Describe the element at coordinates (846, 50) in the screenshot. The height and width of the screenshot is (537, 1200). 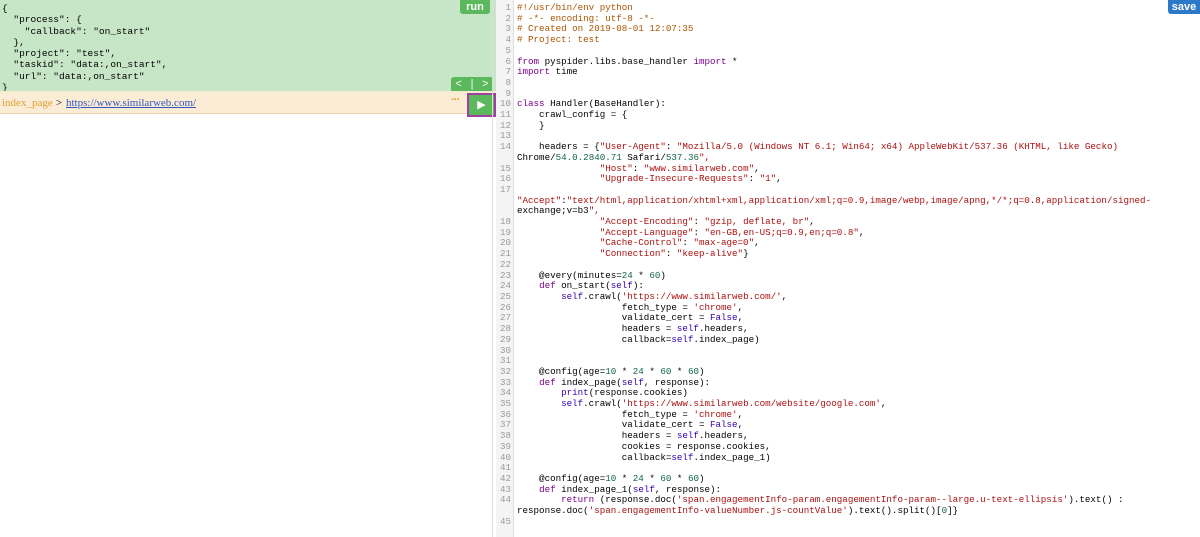
I see `code-line: 5​` at that location.